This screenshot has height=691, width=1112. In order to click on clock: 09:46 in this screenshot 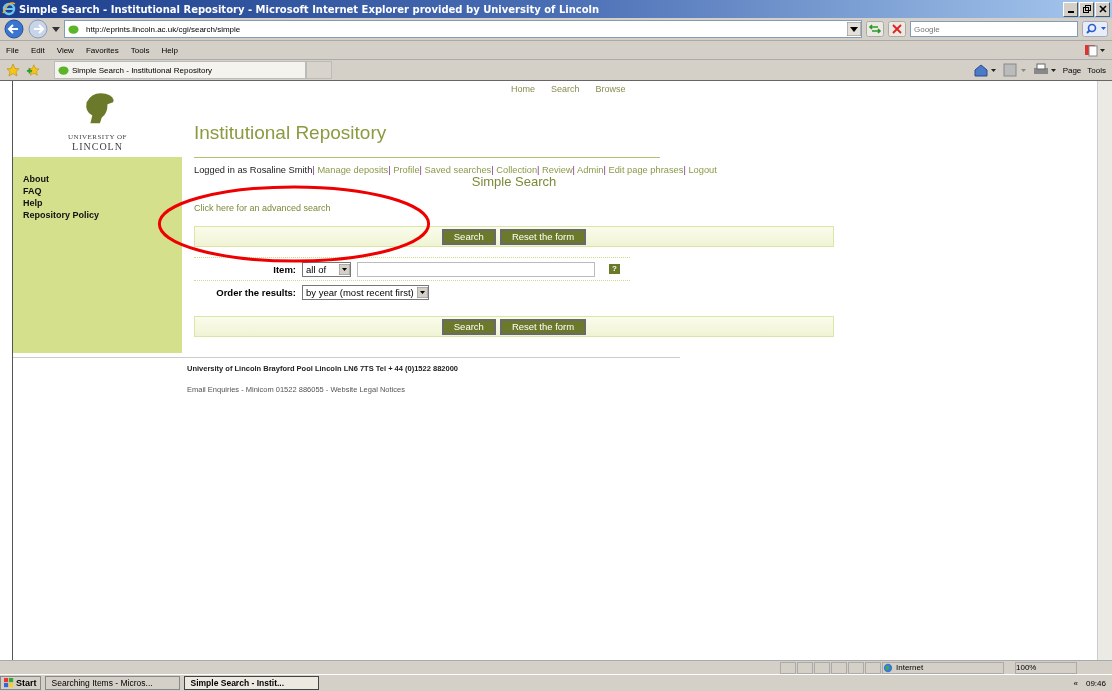, I will do `click(1095, 683)`.